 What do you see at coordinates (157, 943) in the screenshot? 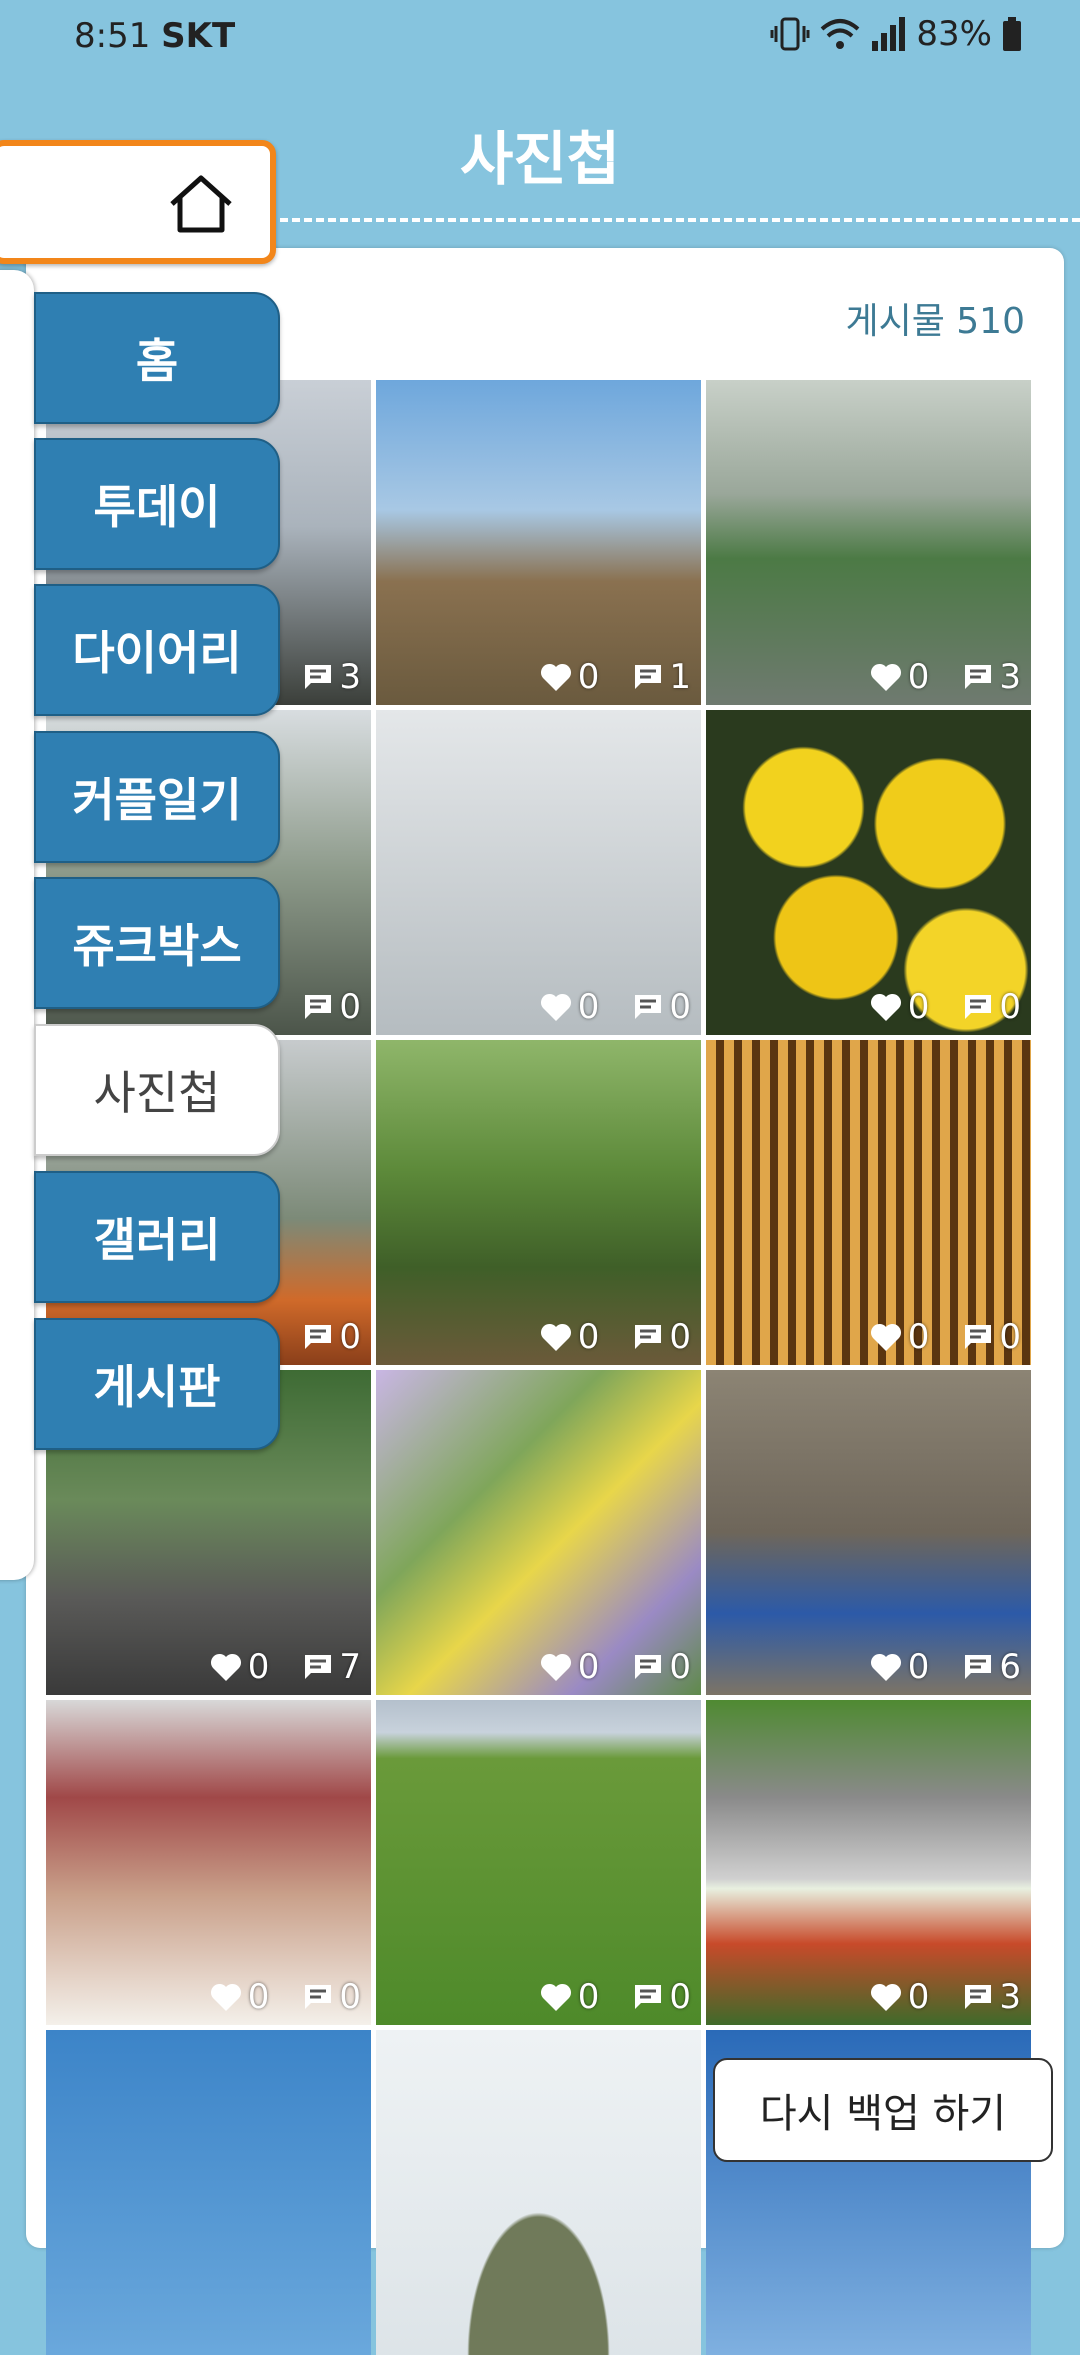
I see `tab-jukebox: 쥬크박스` at bounding box center [157, 943].